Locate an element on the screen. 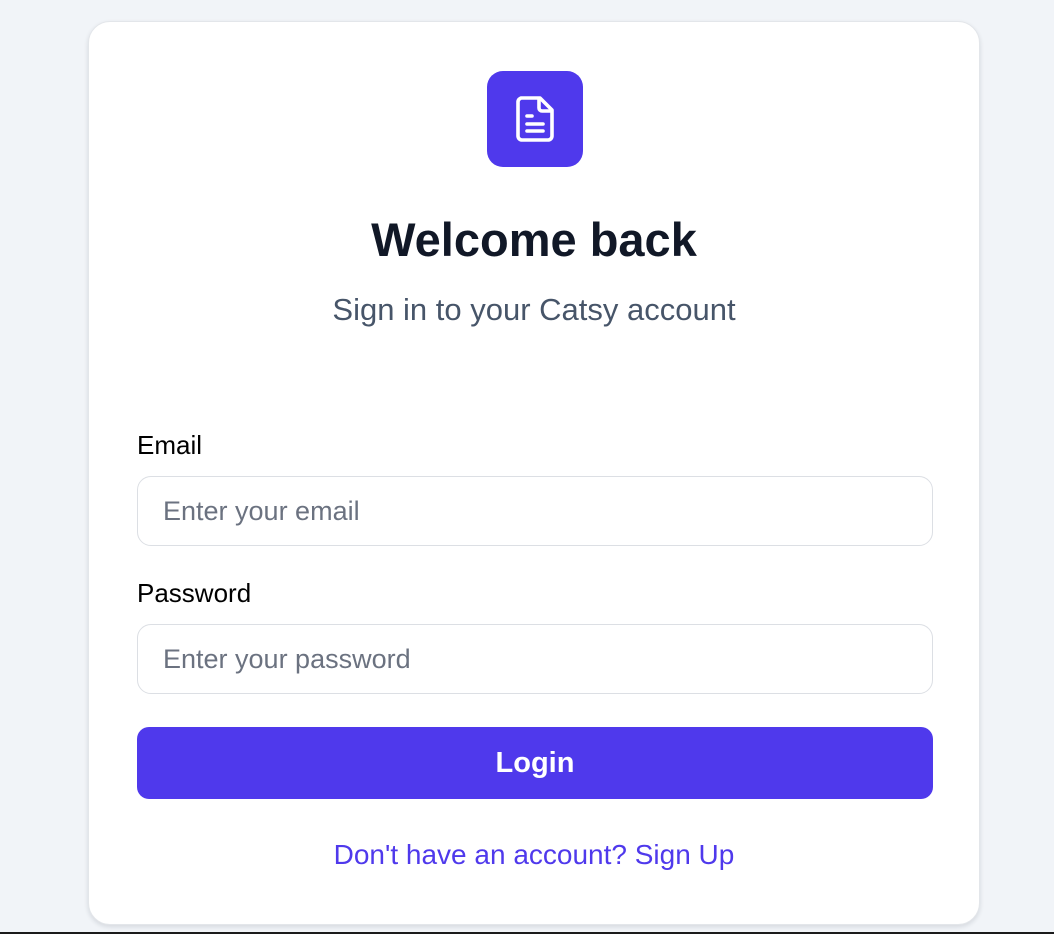 This screenshot has height=934, width=1054. page-title: Welcome back is located at coordinates (534, 239).